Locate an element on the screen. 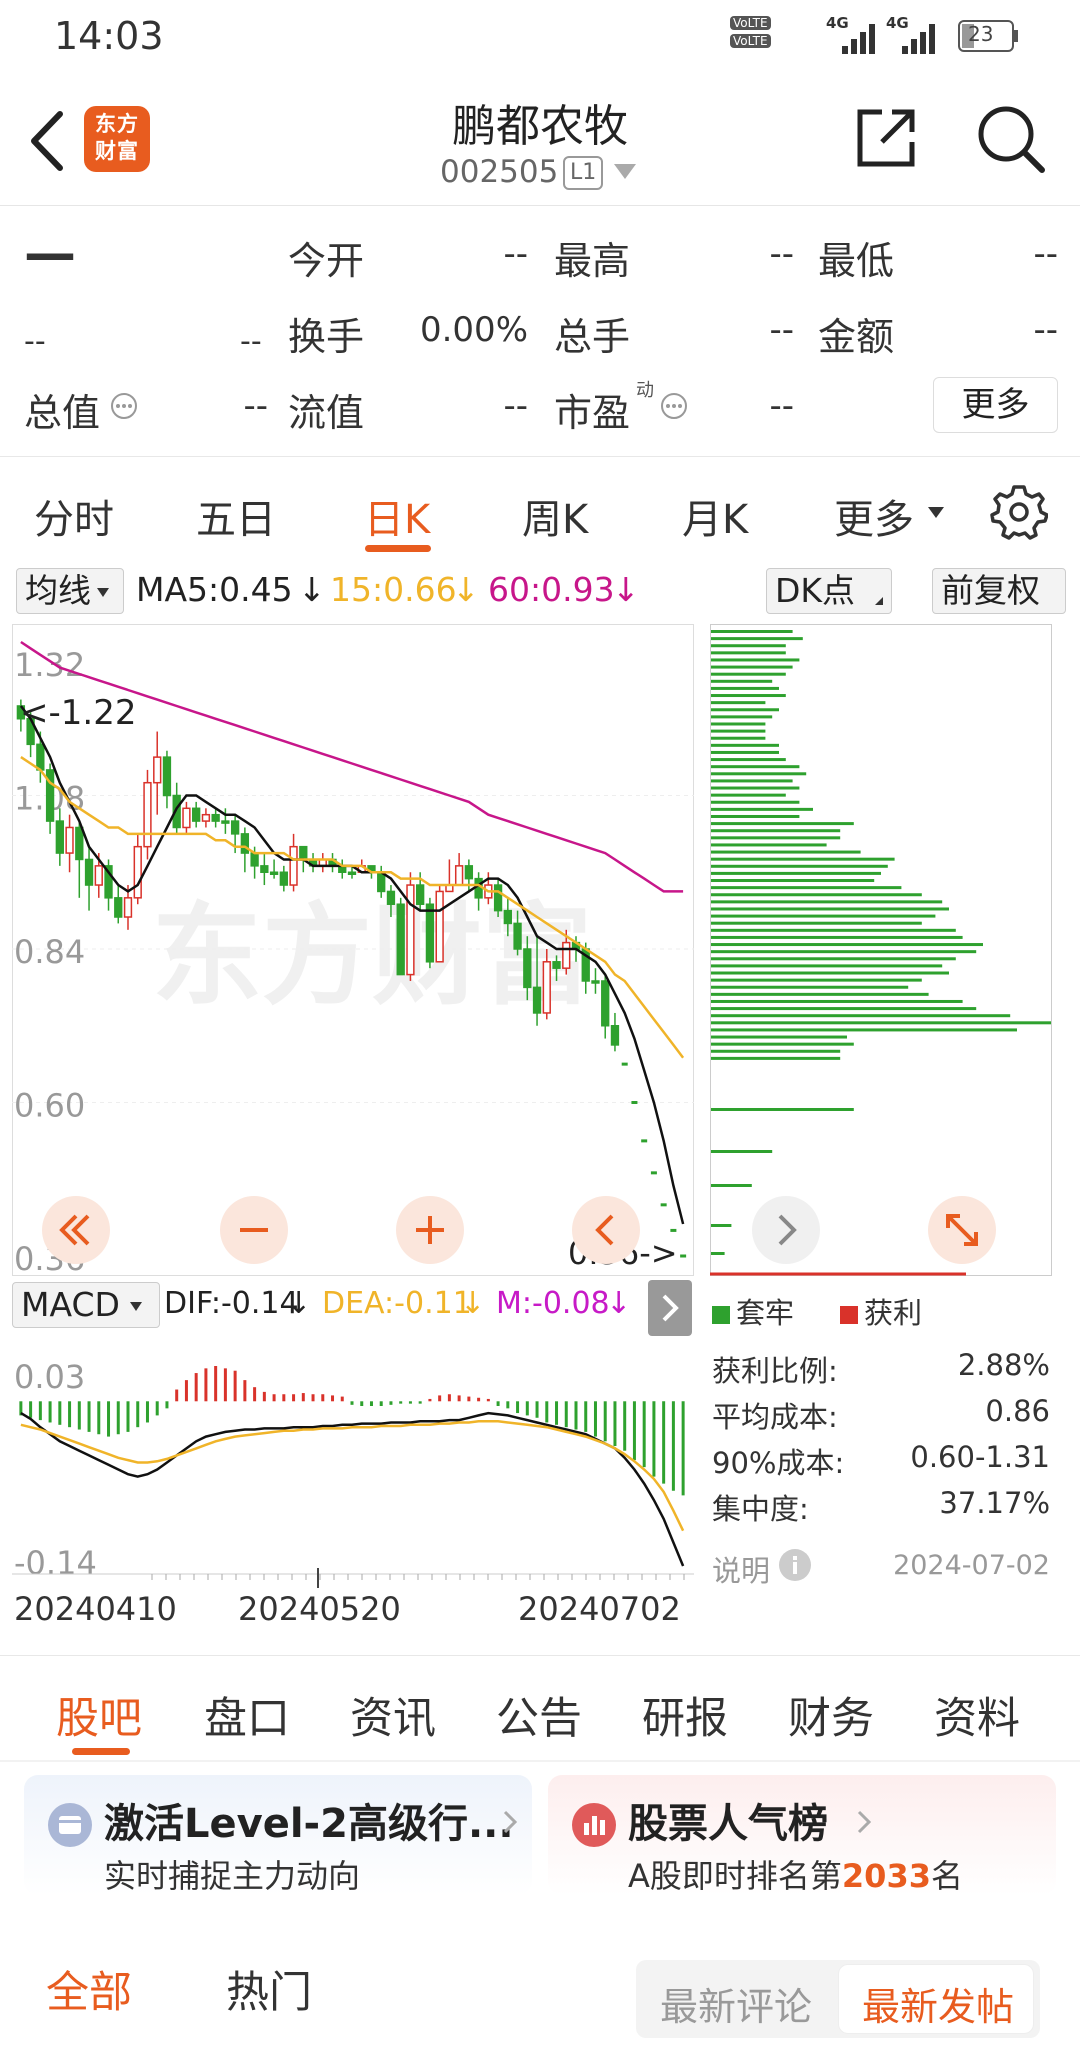 The image size is (1080, 2046). dk-point-button: DK点 is located at coordinates (829, 591).